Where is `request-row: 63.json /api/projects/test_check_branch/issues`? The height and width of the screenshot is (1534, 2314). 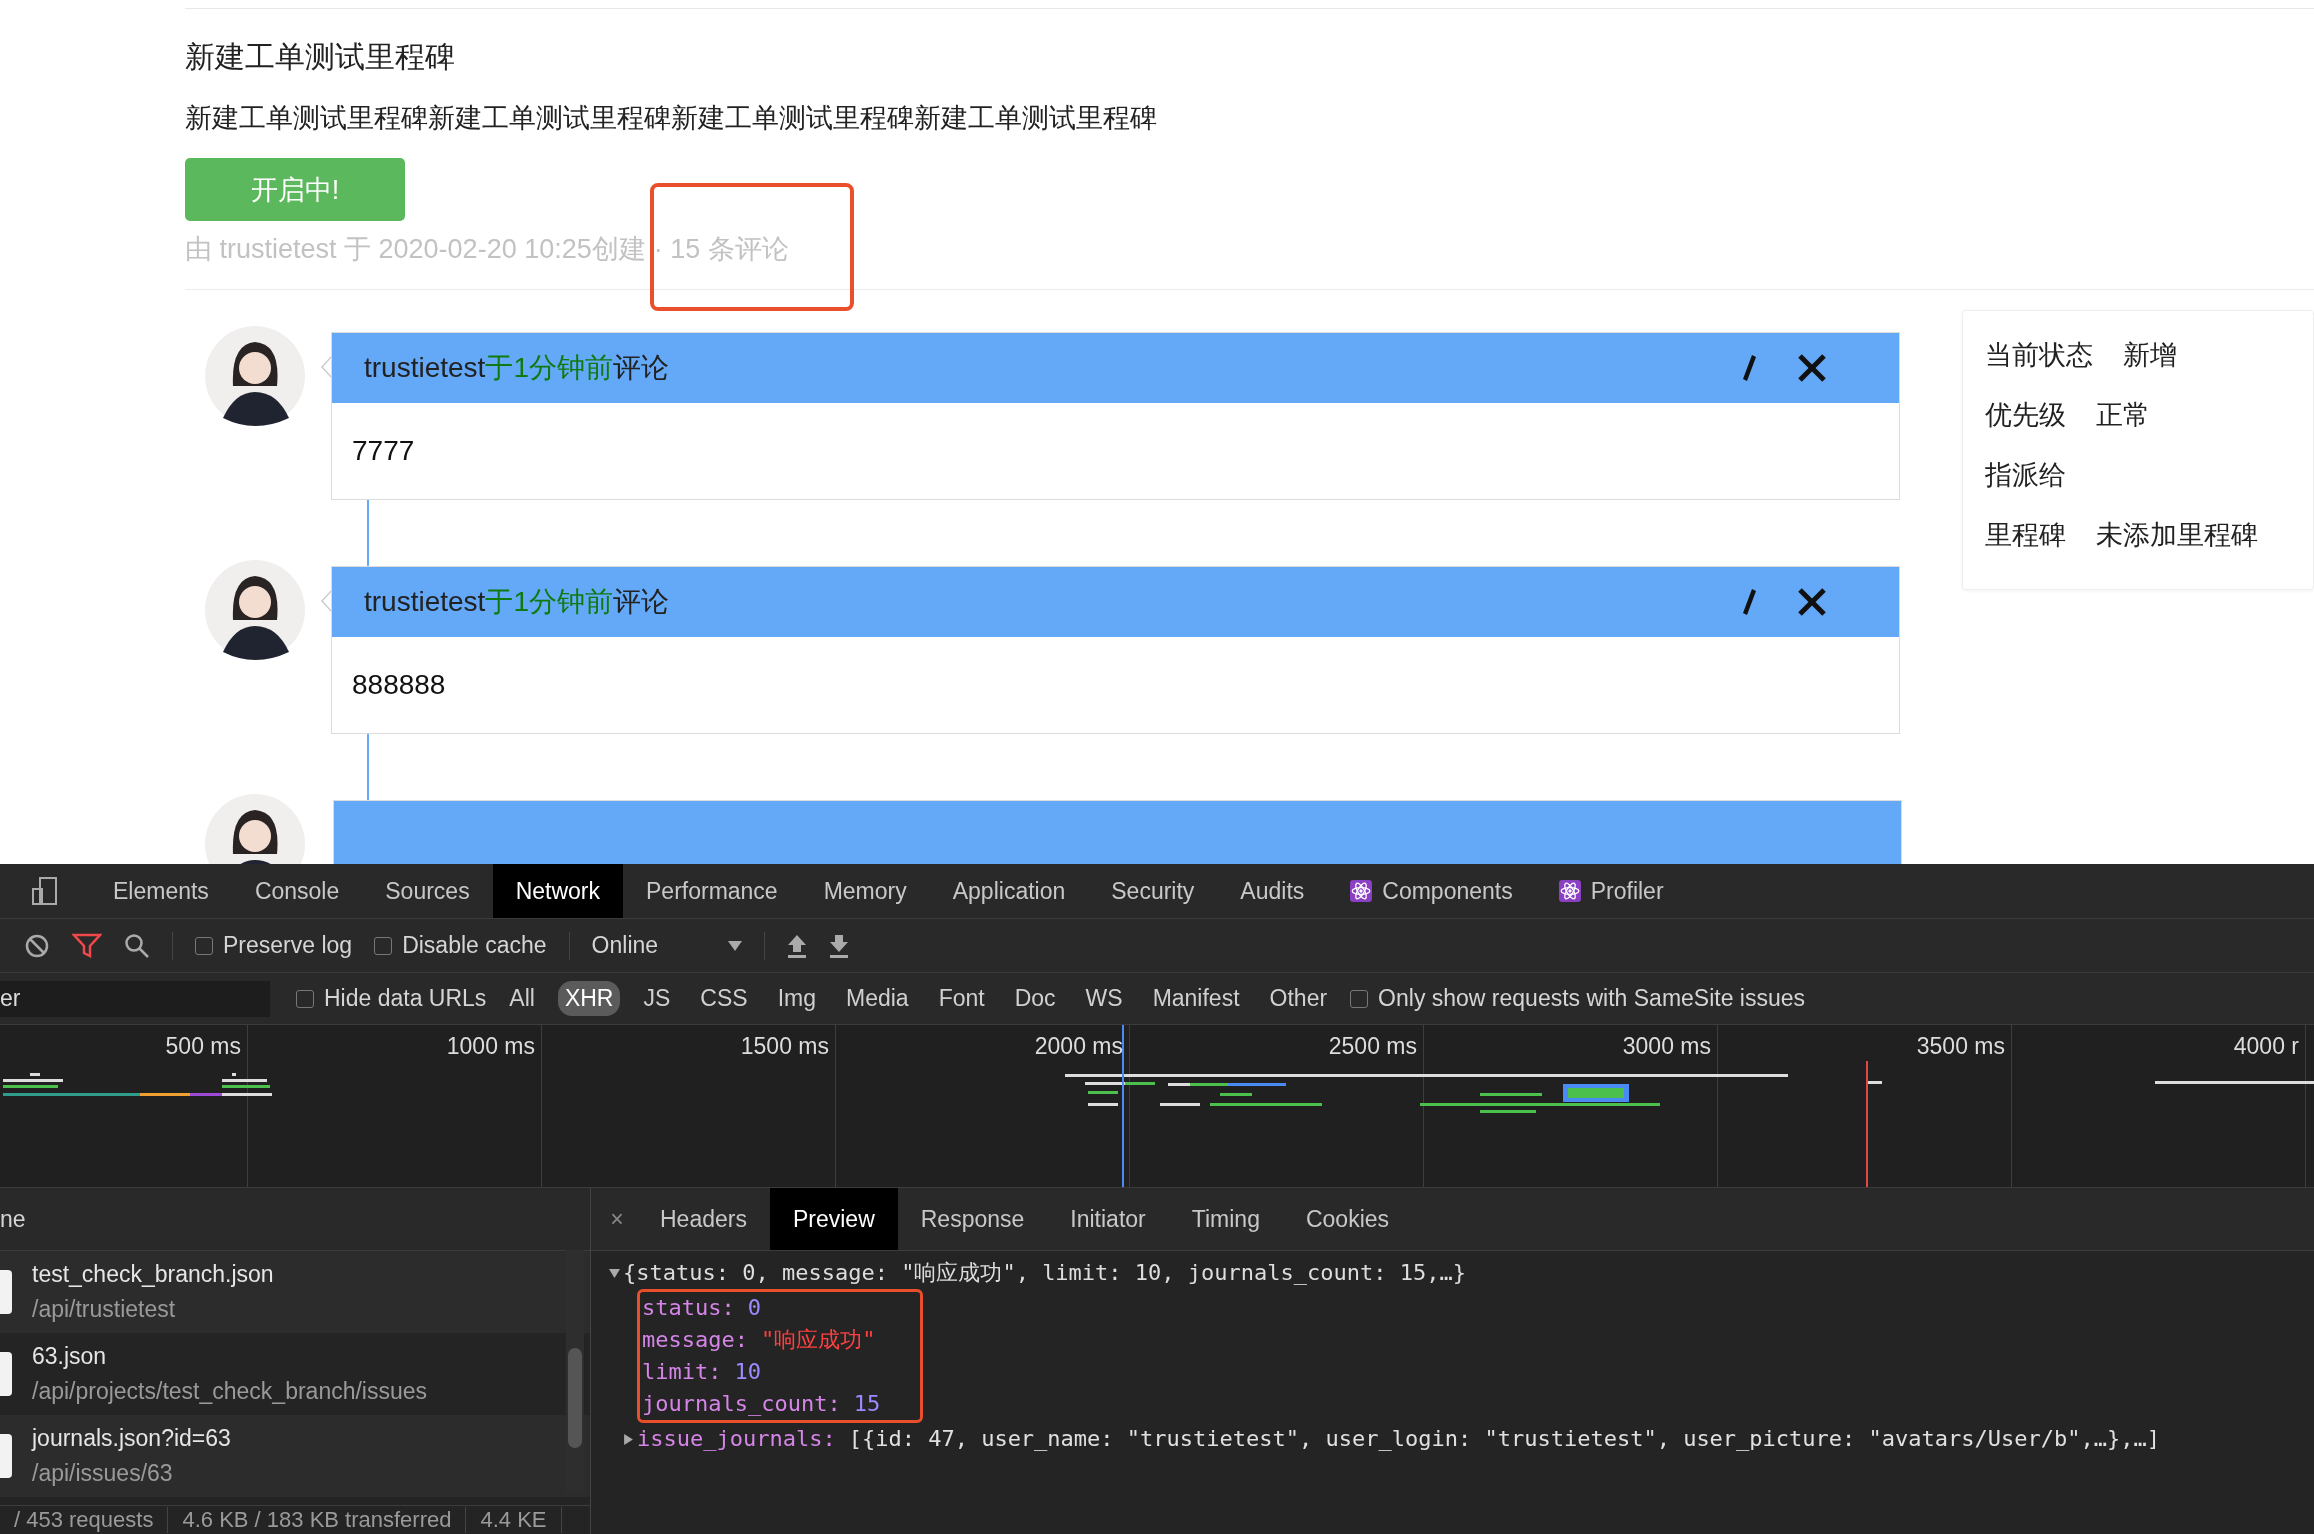 request-row: 63.json /api/projects/test_check_branch/issues is located at coordinates (295, 1374).